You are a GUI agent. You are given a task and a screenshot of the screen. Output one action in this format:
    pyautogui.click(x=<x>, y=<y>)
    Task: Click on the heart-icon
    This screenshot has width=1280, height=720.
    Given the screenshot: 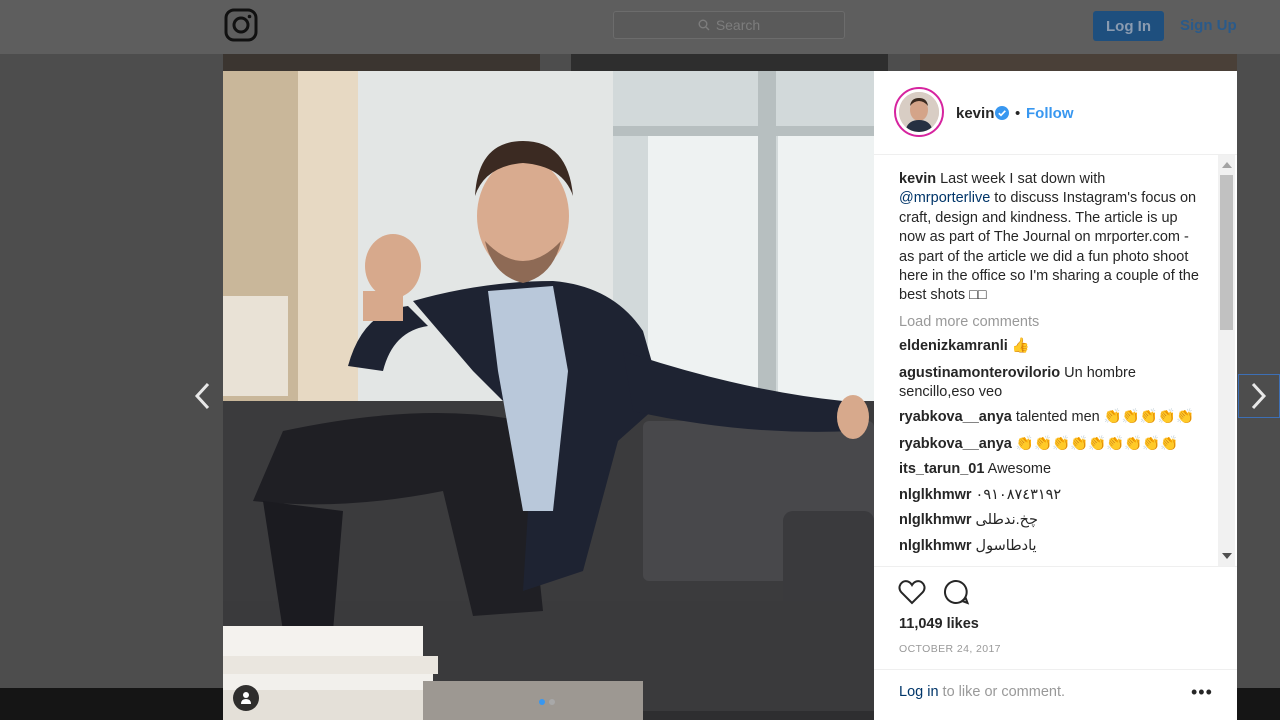 What is the action you would take?
    pyautogui.click(x=912, y=592)
    